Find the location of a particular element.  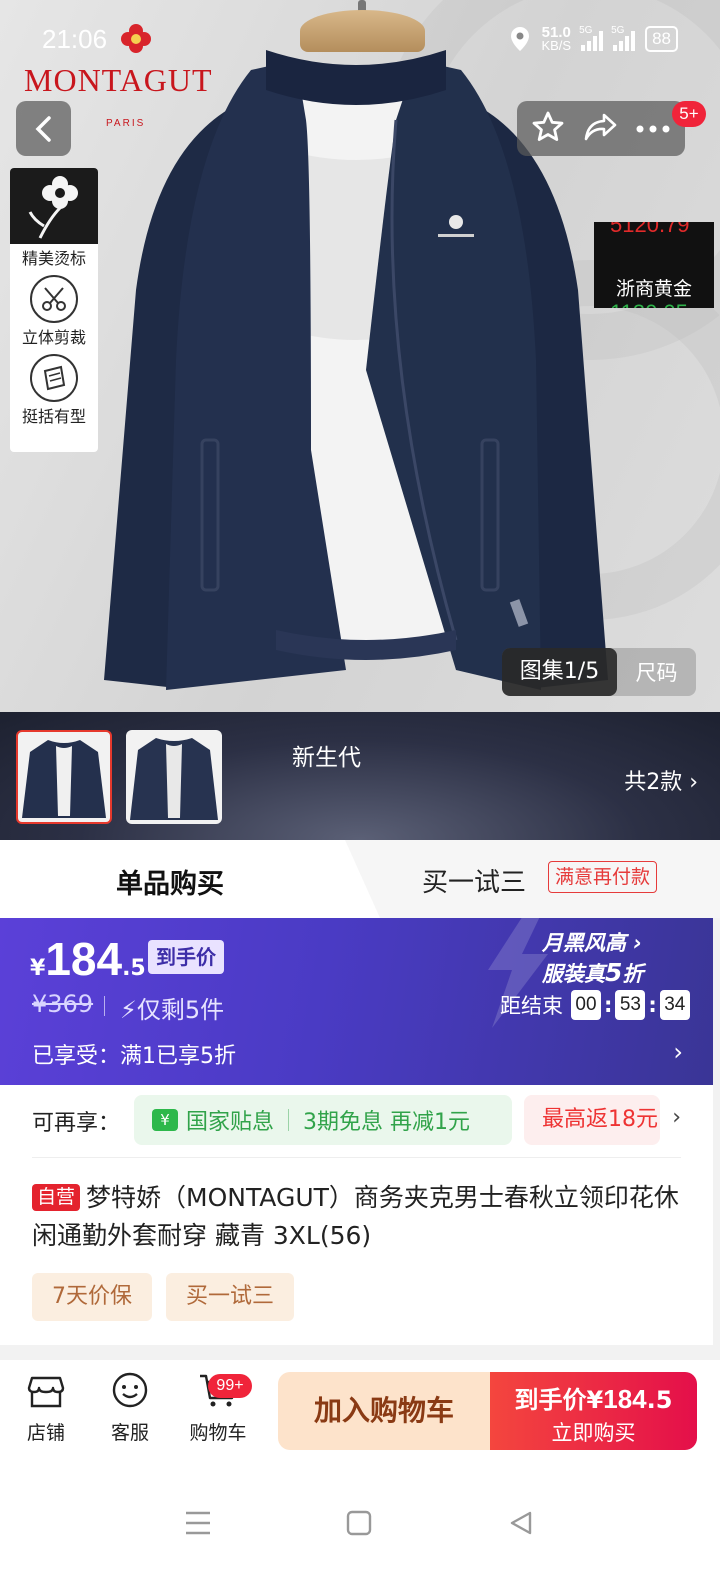

scissors-icon is located at coordinates (54, 299).